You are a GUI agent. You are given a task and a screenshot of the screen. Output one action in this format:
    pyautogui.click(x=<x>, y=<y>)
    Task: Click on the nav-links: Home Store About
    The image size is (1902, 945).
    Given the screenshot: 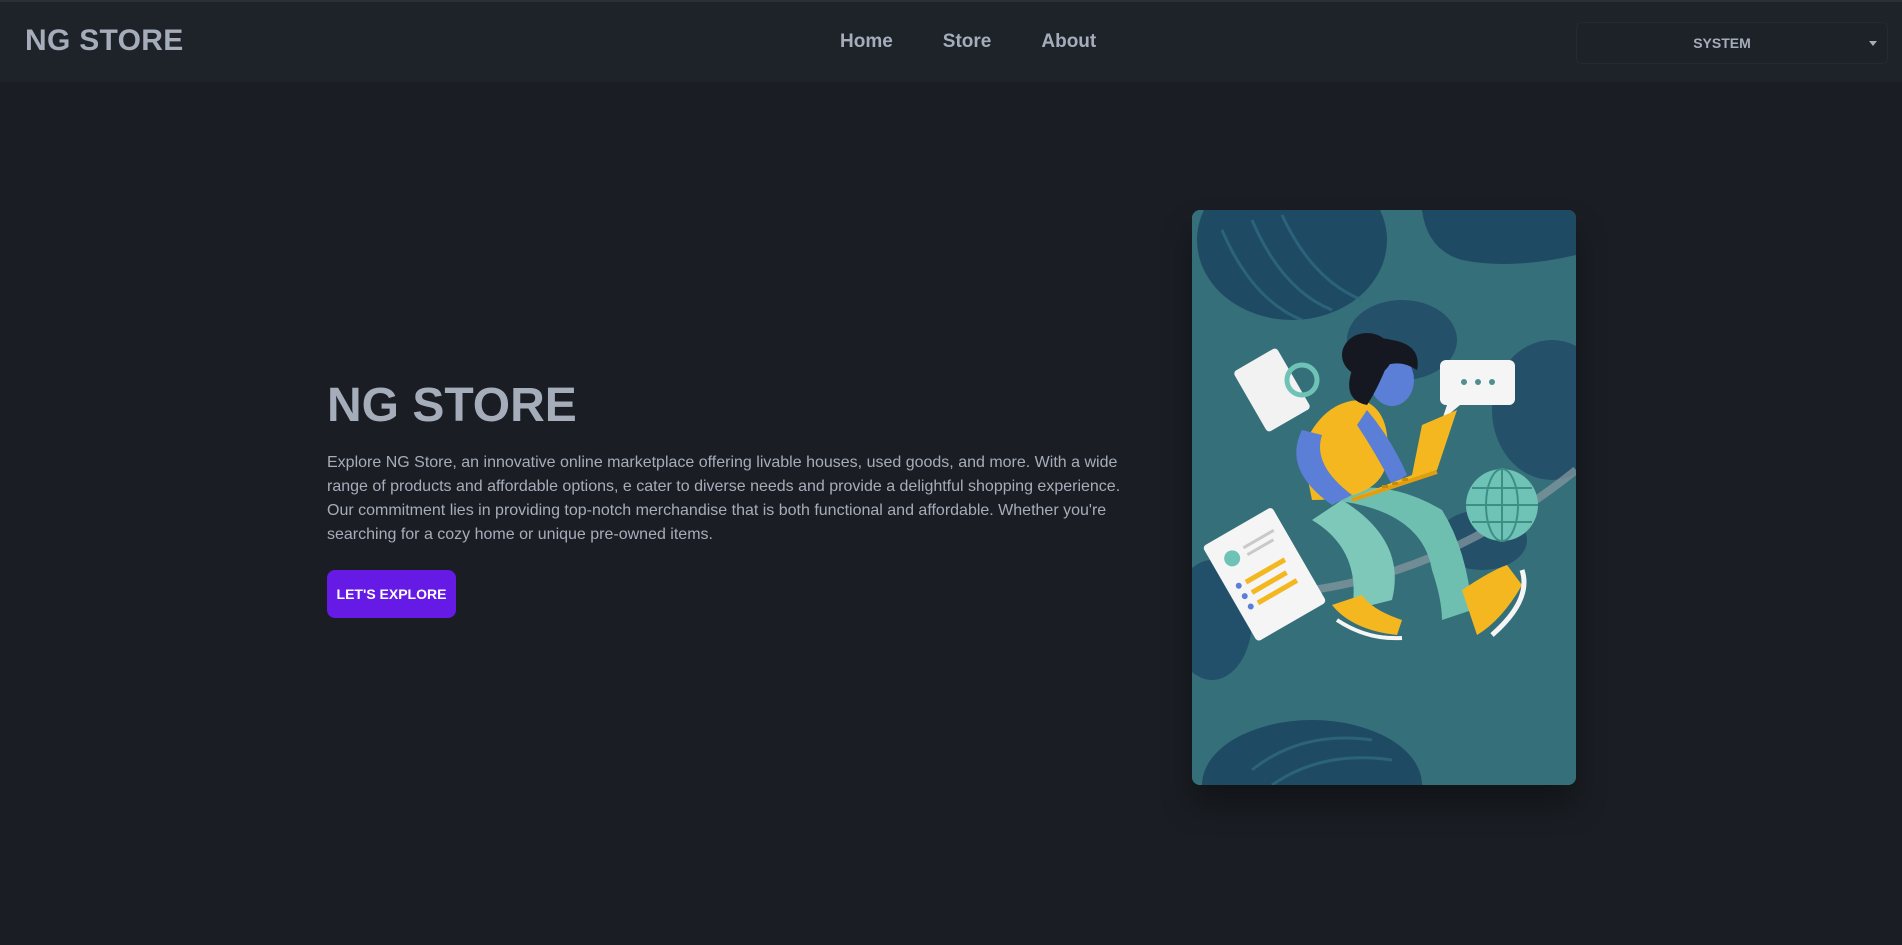 What is the action you would take?
    pyautogui.click(x=968, y=42)
    